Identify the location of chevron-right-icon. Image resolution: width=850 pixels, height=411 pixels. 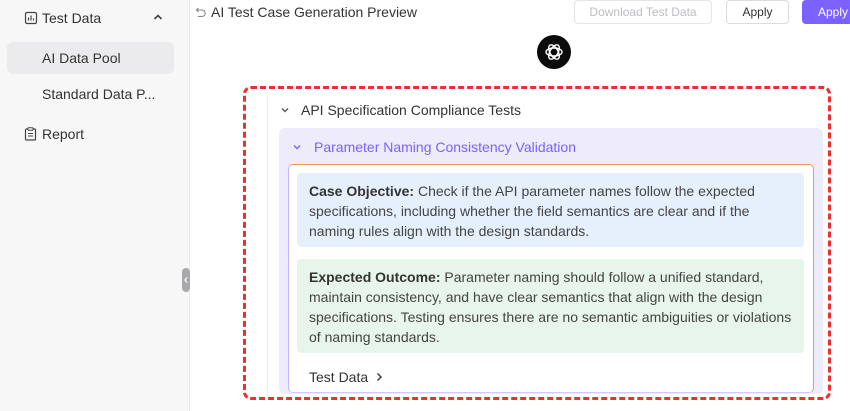
(379, 377).